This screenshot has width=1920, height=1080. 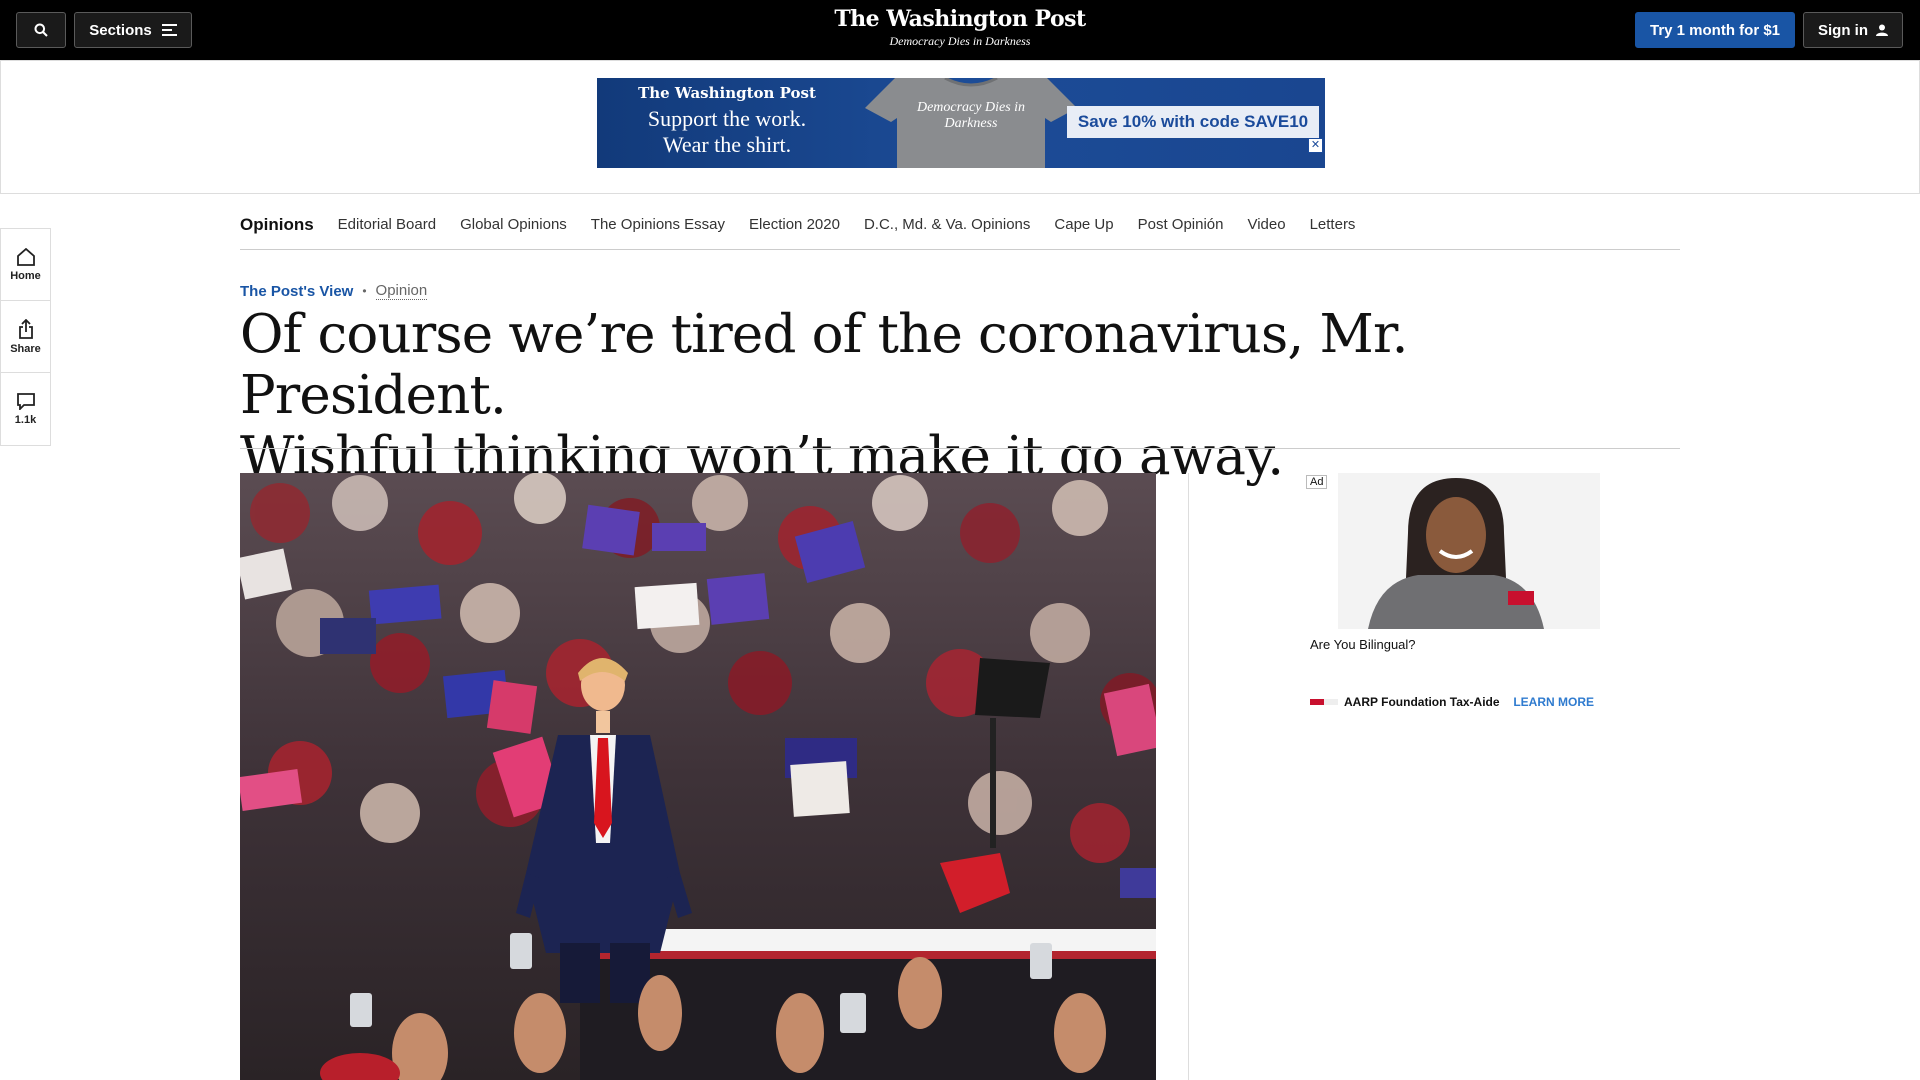 I want to click on subscribe-button: Try 1 month for $1, so click(x=1715, y=30).